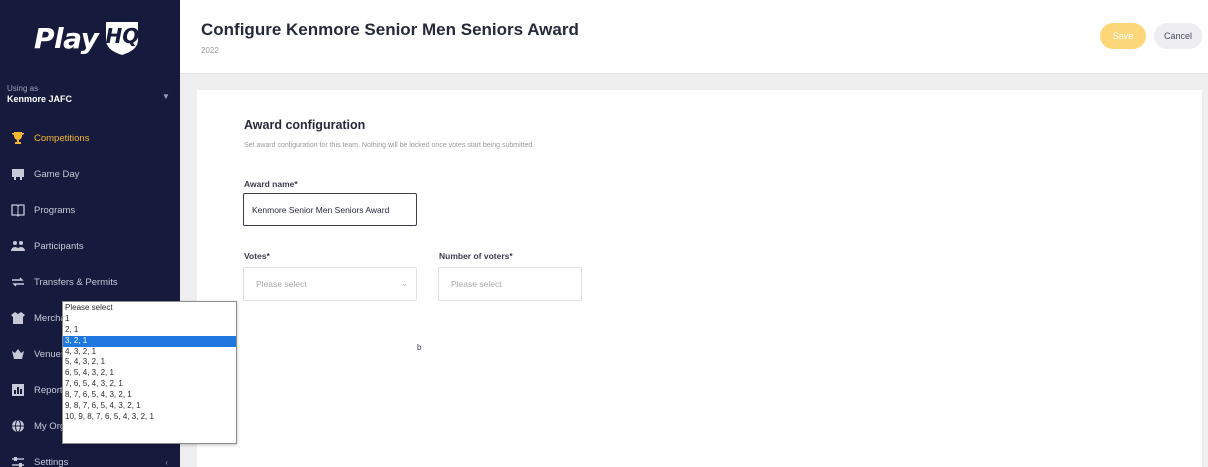 The height and width of the screenshot is (467, 1208). What do you see at coordinates (90, 174) in the screenshot?
I see `sidebar-item-game-day: Game Day` at bounding box center [90, 174].